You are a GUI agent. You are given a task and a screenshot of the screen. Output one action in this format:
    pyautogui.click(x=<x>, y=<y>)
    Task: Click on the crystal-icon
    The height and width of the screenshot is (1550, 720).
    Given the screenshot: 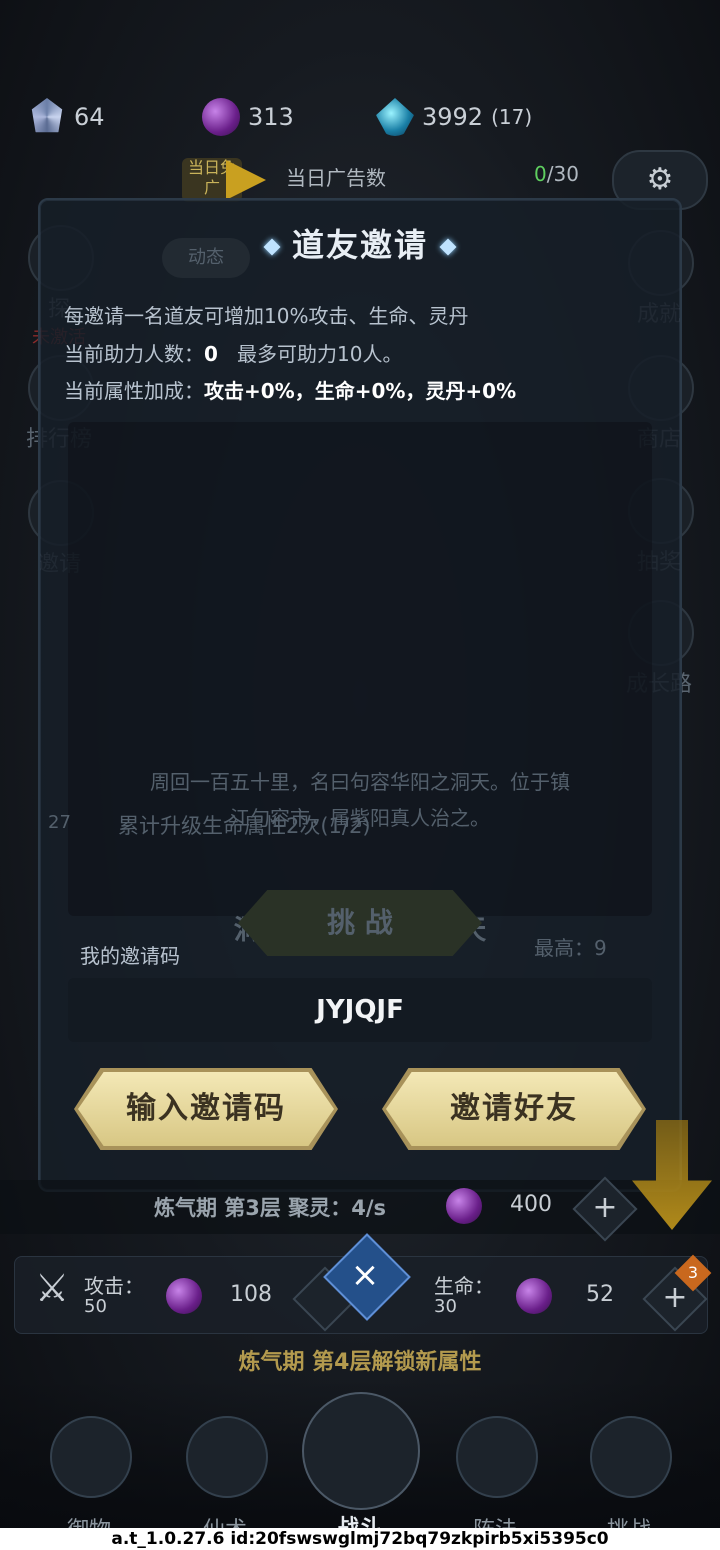 What is the action you would take?
    pyautogui.click(x=47, y=115)
    